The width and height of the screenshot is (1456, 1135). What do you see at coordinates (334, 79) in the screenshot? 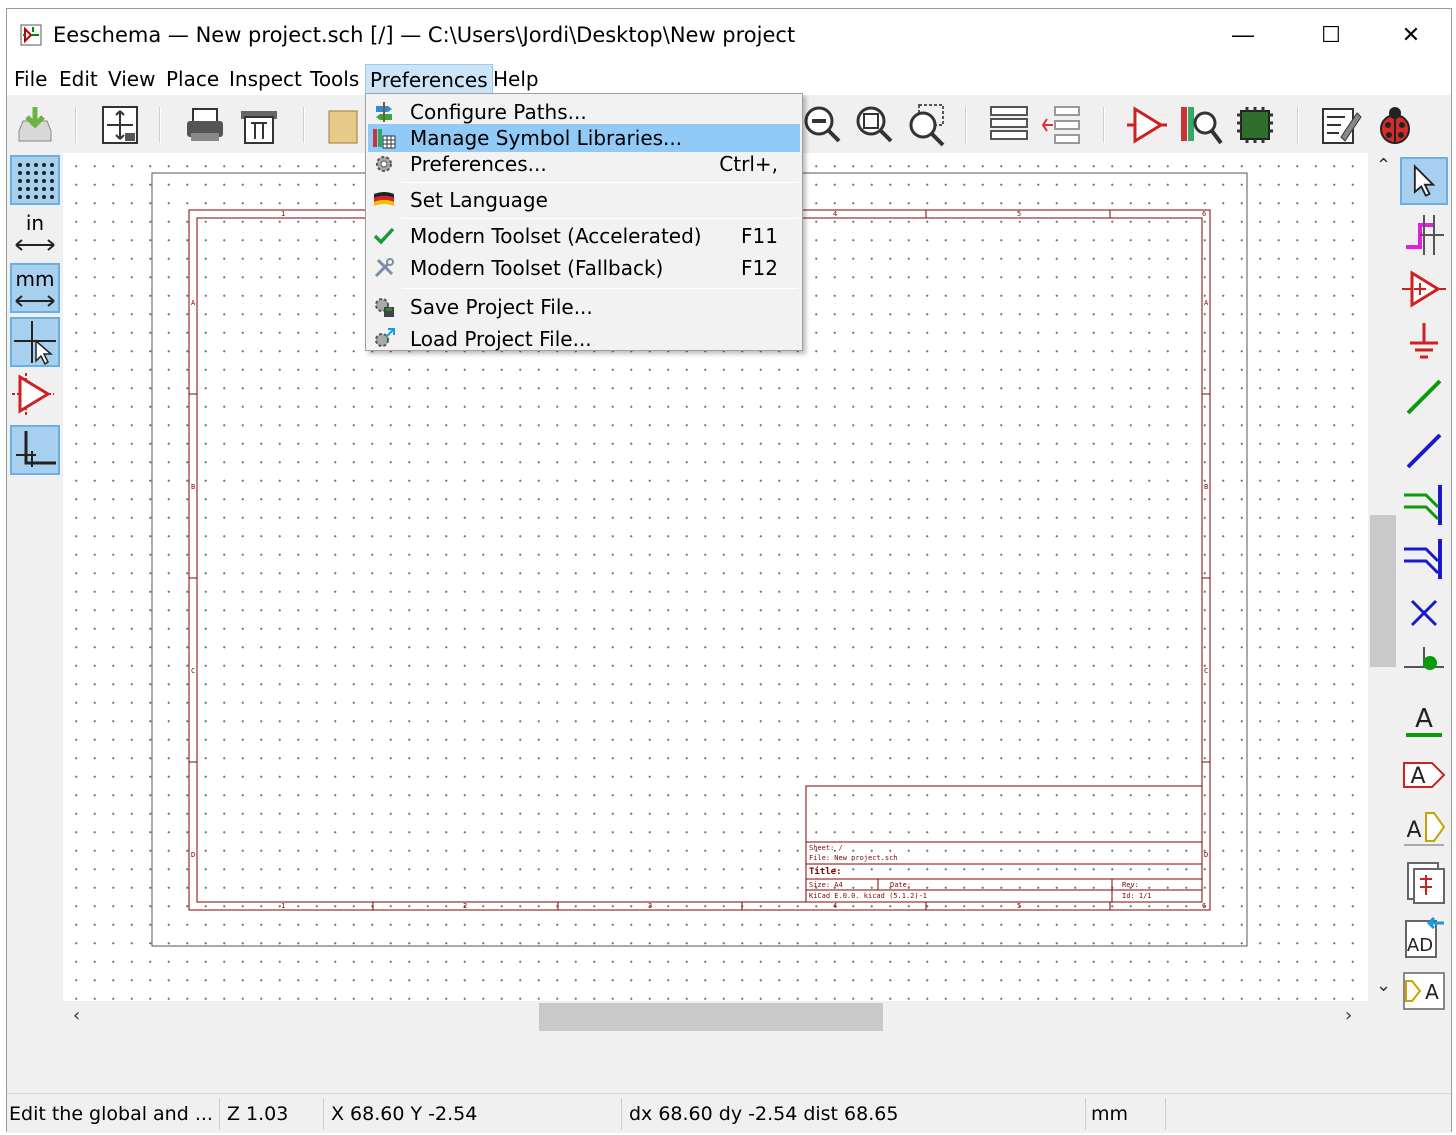
I see `menu-tools: Tools` at bounding box center [334, 79].